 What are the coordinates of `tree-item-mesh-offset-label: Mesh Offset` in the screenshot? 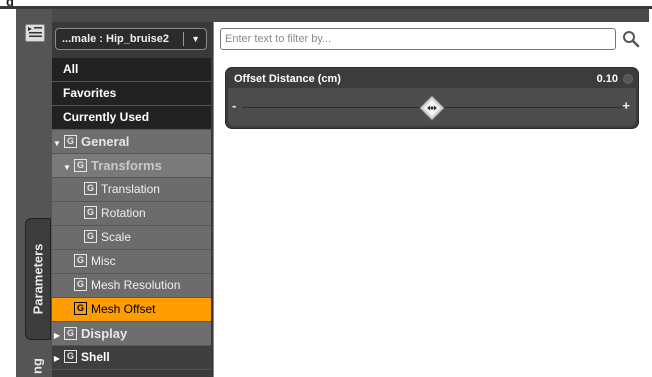 It's located at (123, 309).